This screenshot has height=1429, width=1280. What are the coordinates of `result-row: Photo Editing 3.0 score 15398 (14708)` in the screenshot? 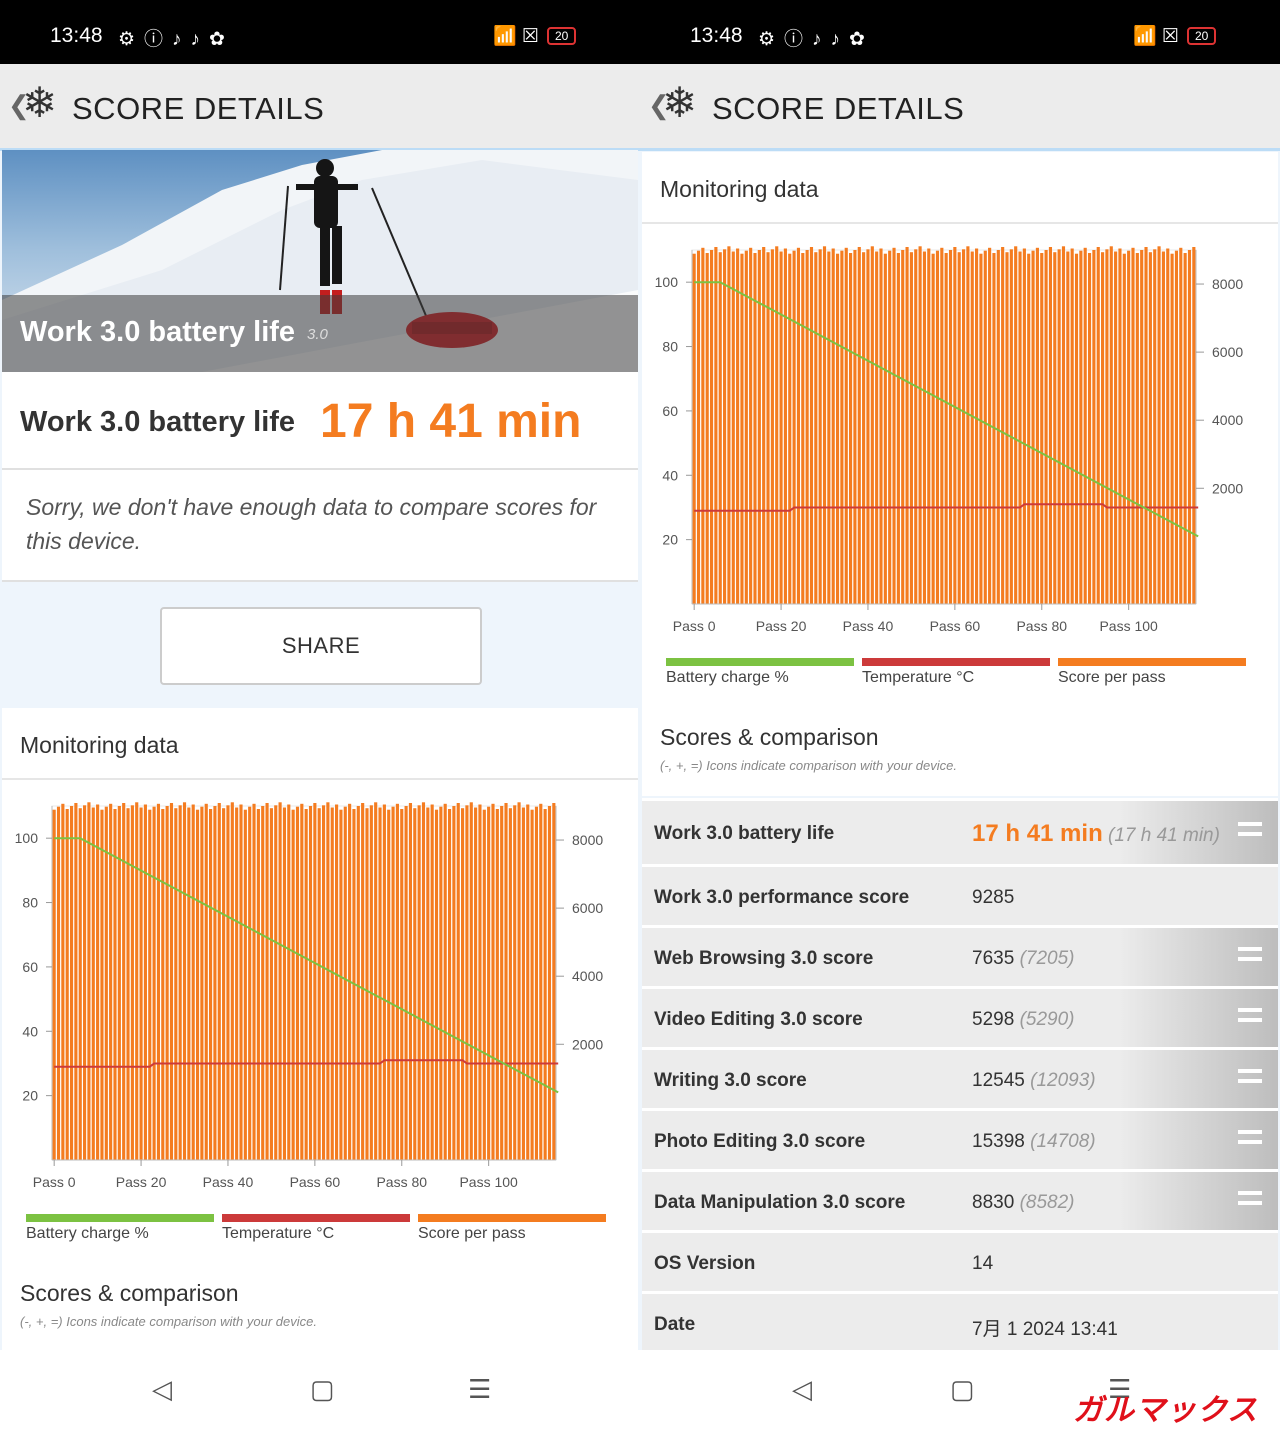 It's located at (960, 1140).